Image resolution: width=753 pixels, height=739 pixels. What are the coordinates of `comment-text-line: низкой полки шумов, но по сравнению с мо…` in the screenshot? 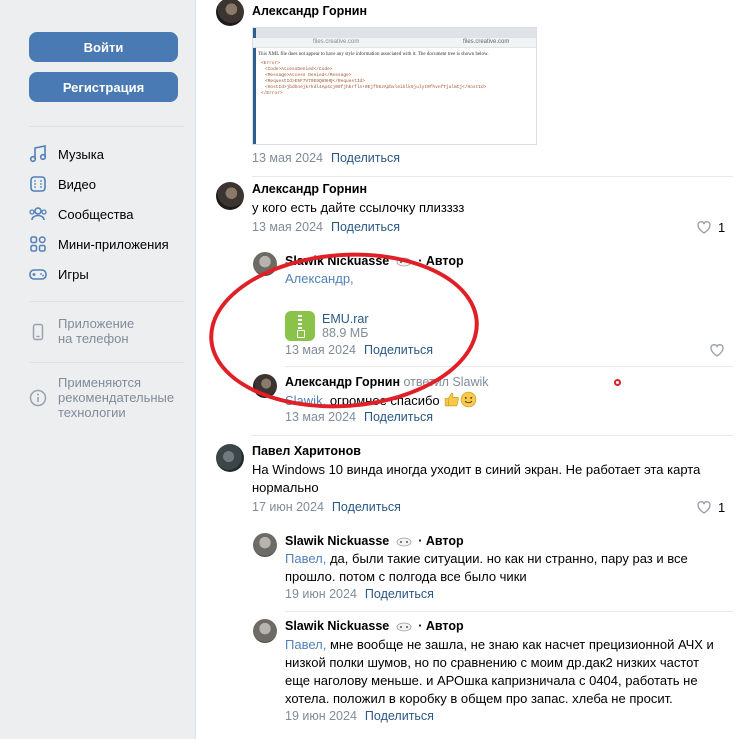 It's located at (492, 662).